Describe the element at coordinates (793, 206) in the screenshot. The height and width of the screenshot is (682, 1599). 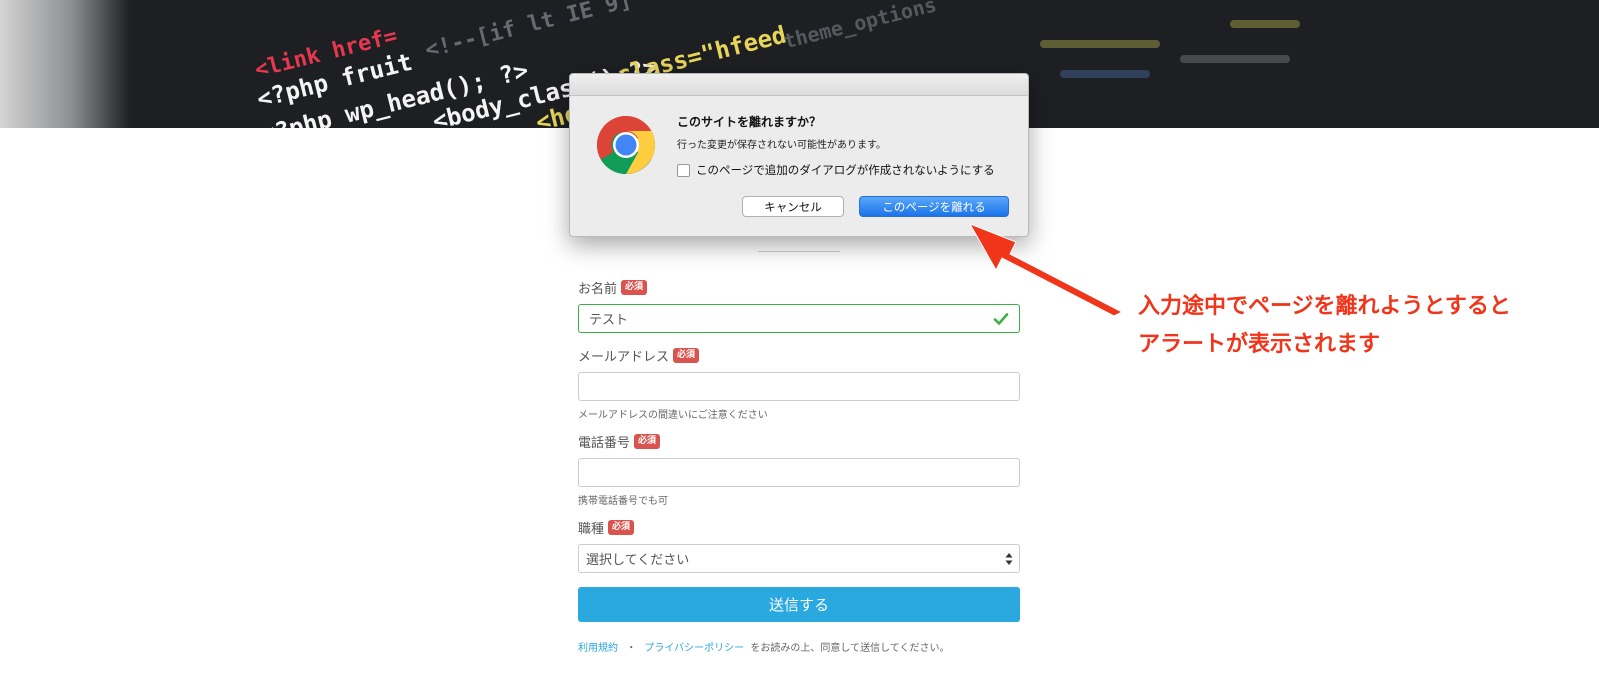
I see `cancel-button: キャンセル` at that location.